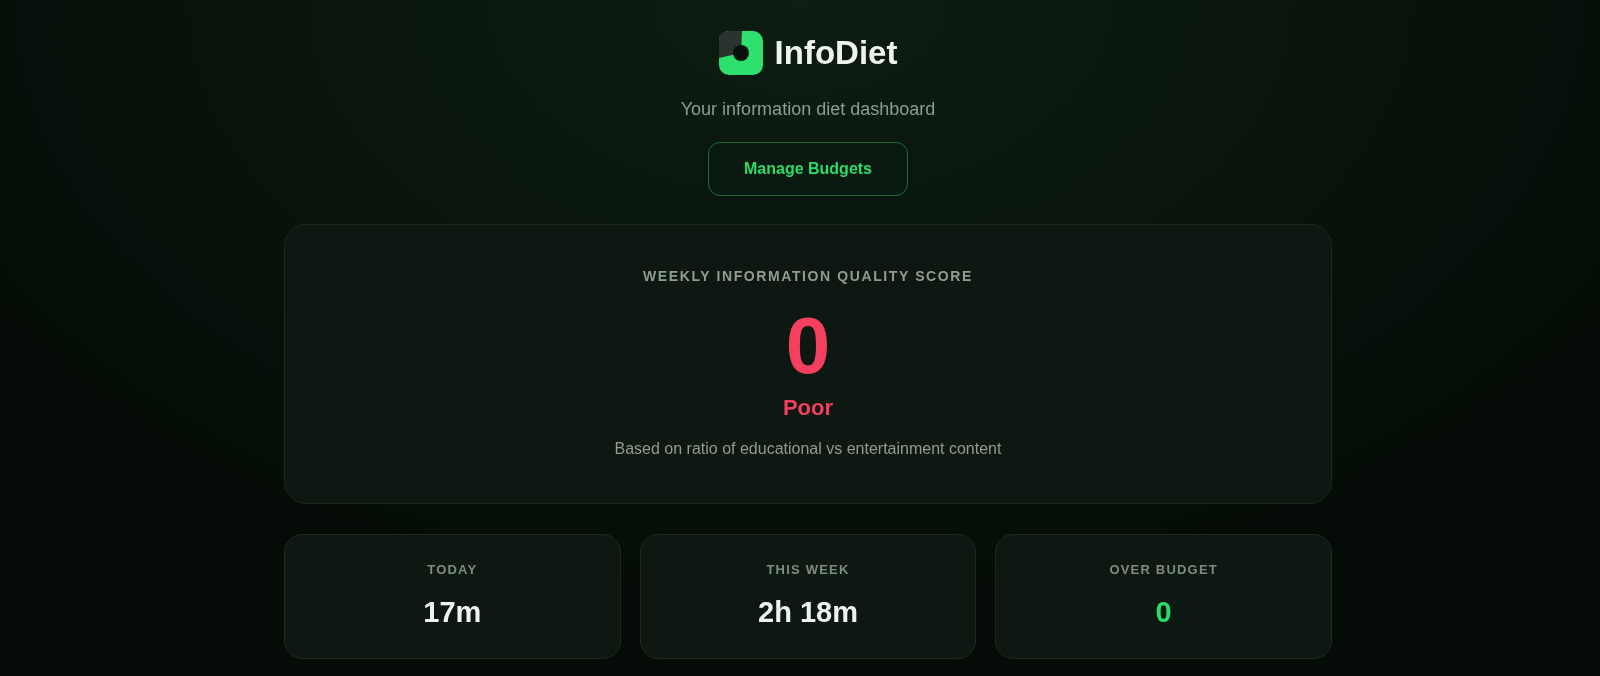  Describe the element at coordinates (452, 612) in the screenshot. I see `stat-value: 17m` at that location.